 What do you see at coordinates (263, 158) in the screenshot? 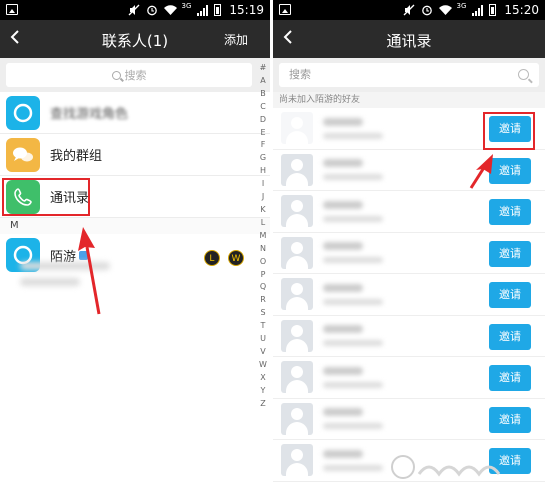
I see `index-letter: G` at bounding box center [263, 158].